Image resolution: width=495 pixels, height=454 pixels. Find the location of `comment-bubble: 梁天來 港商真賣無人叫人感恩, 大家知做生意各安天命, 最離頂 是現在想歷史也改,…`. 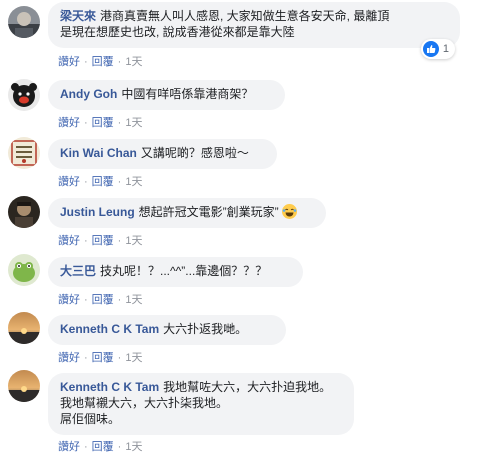

comment-bubble: 梁天來 港商真賣無人叫人感恩, 大家知做生意各安天命, 最離頂 是現在想歷史也改,… is located at coordinates (254, 25).